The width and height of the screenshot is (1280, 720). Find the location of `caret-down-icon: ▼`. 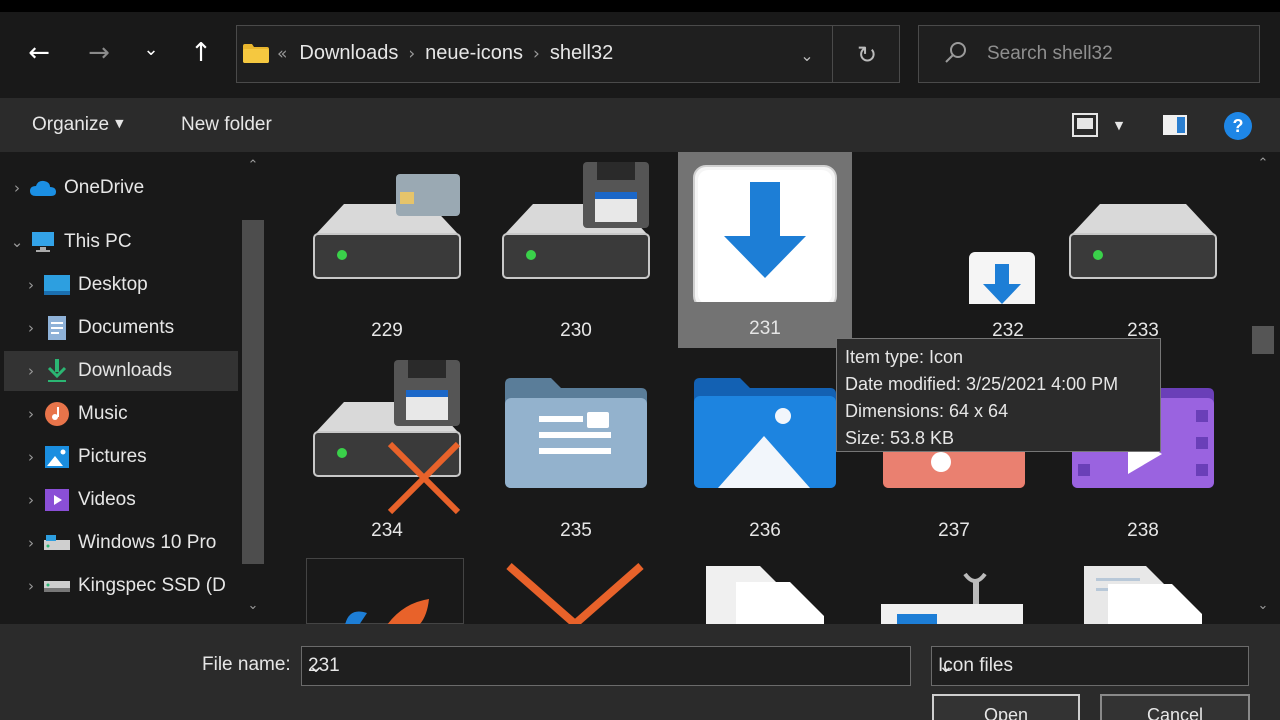

caret-down-icon: ▼ is located at coordinates (1119, 125).